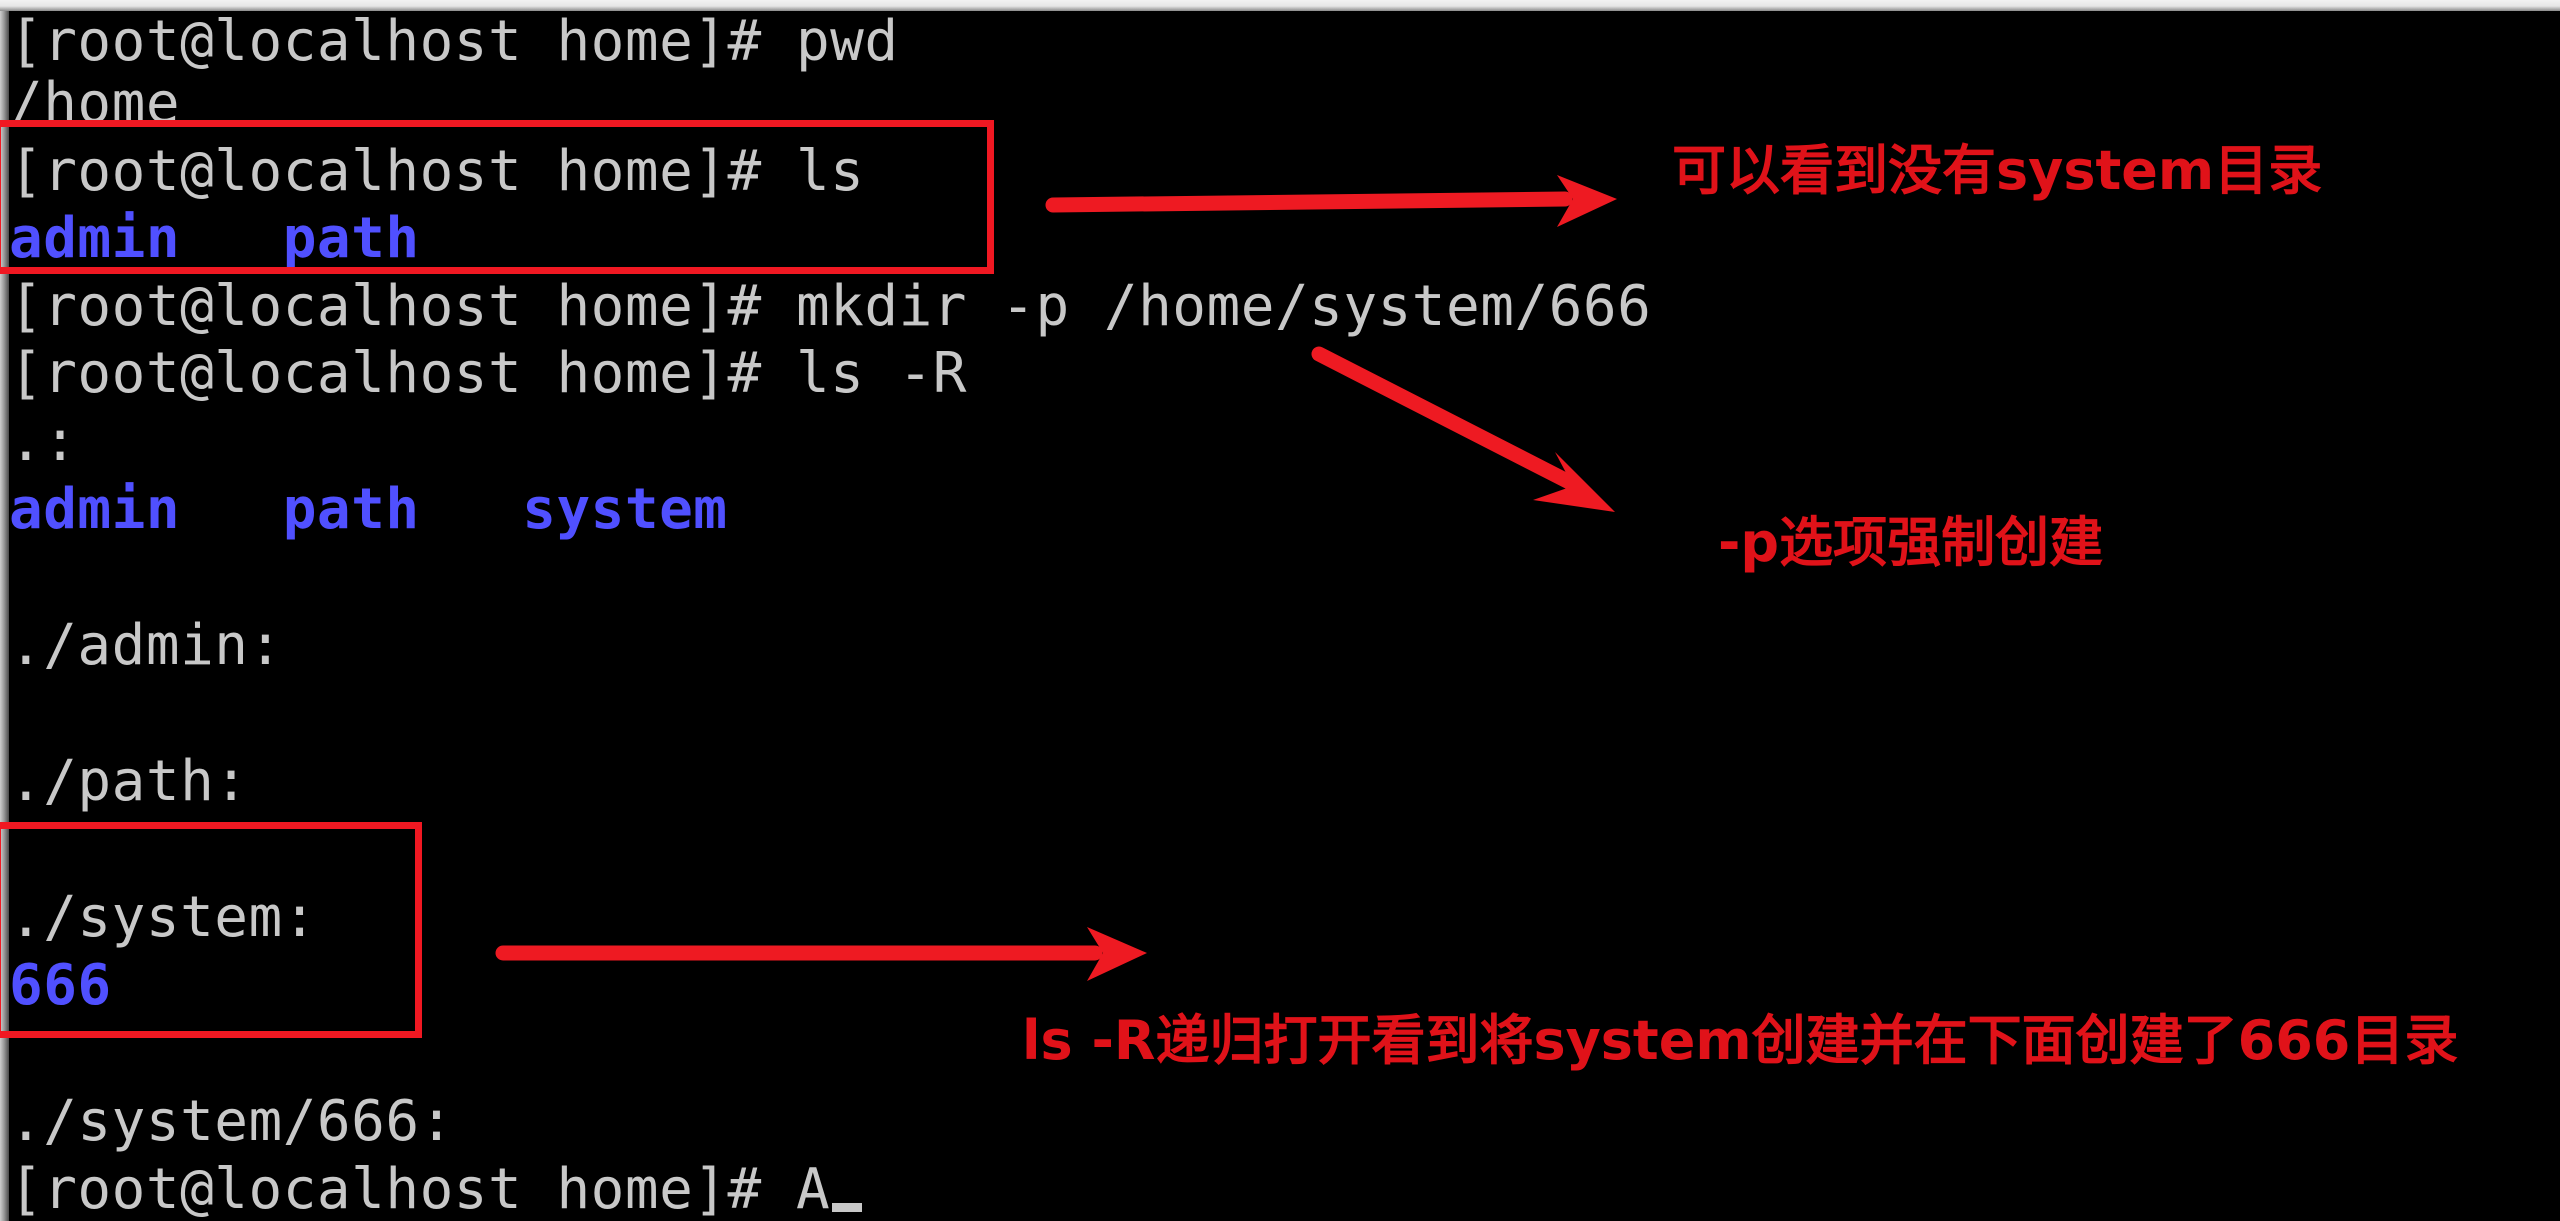  I want to click on note-no-system-dir: 可以看到没有system目录, so click(1997, 170).